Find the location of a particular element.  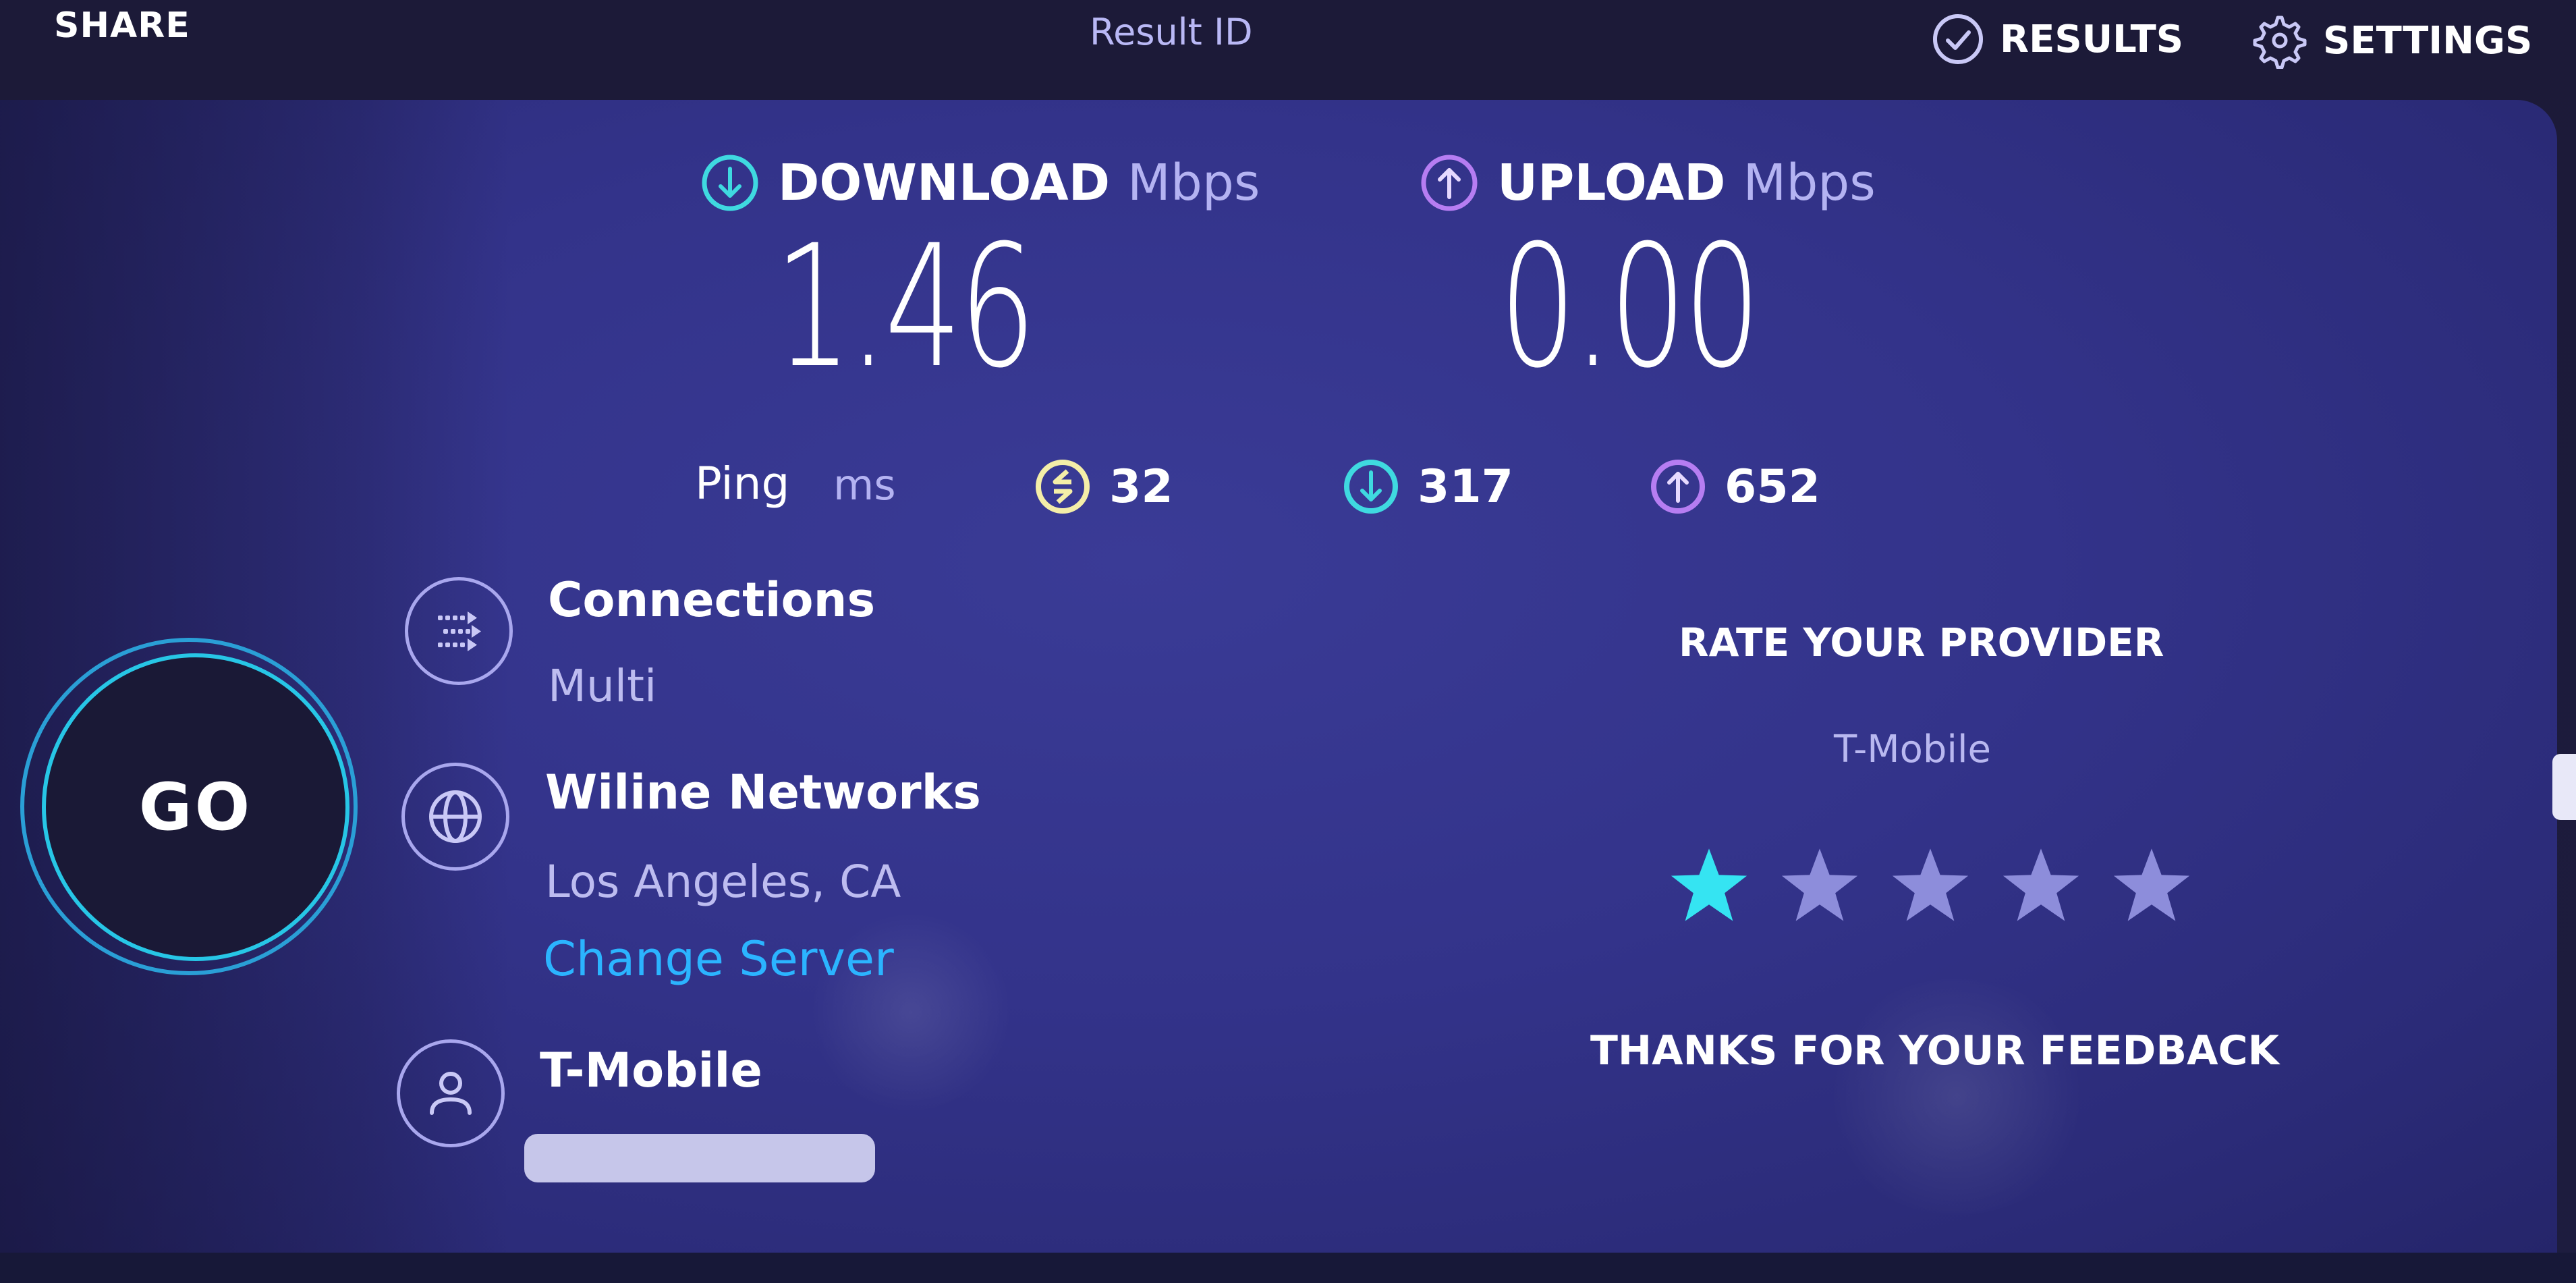

download-header: DOWNLOAD Mbps is located at coordinates (980, 183).